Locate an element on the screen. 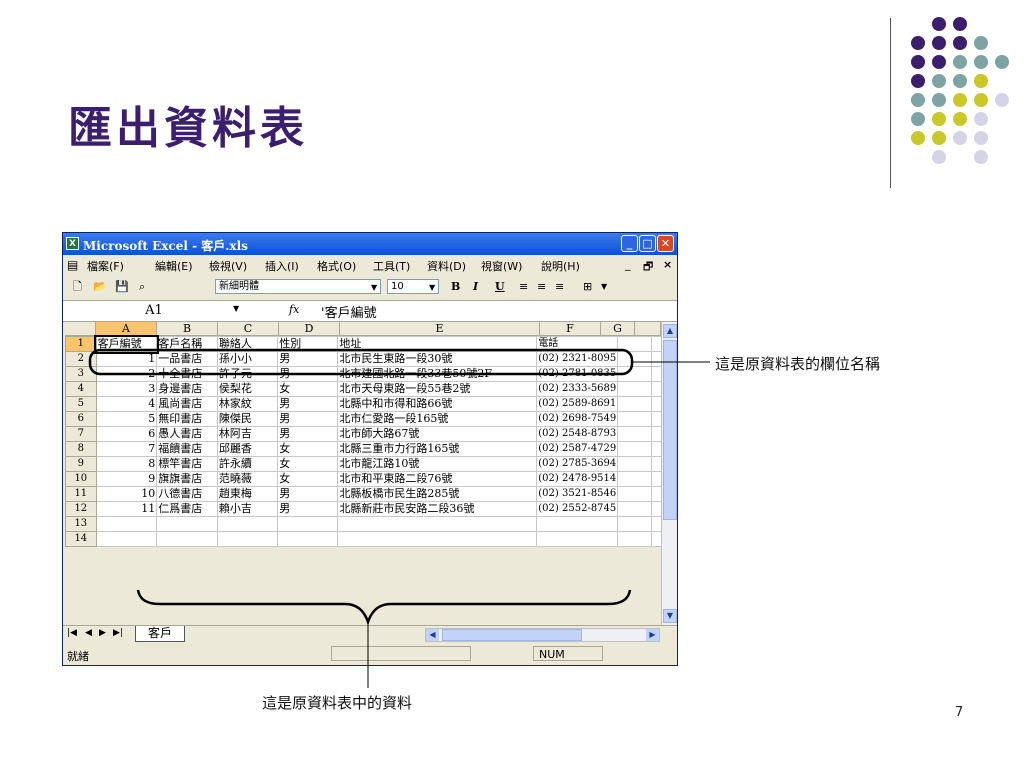 The width and height of the screenshot is (1024, 768). page-number: 7 is located at coordinates (959, 712).